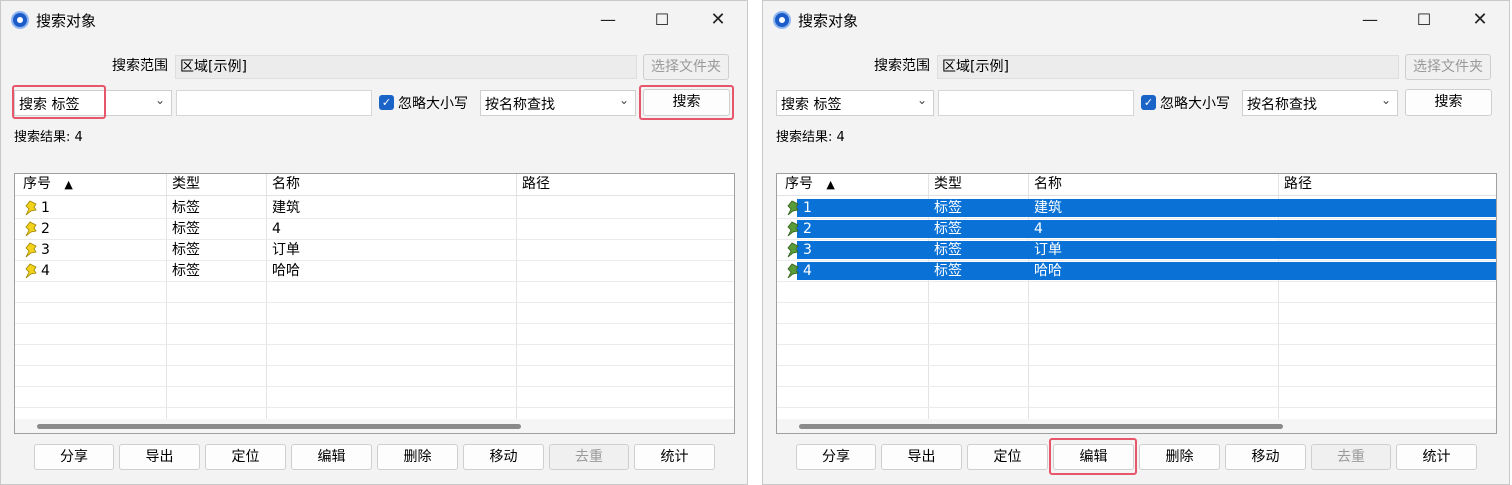 This screenshot has width=1512, height=485. What do you see at coordinates (433, 104) in the screenshot?
I see `ignore-case-label: 忽略大小写` at bounding box center [433, 104].